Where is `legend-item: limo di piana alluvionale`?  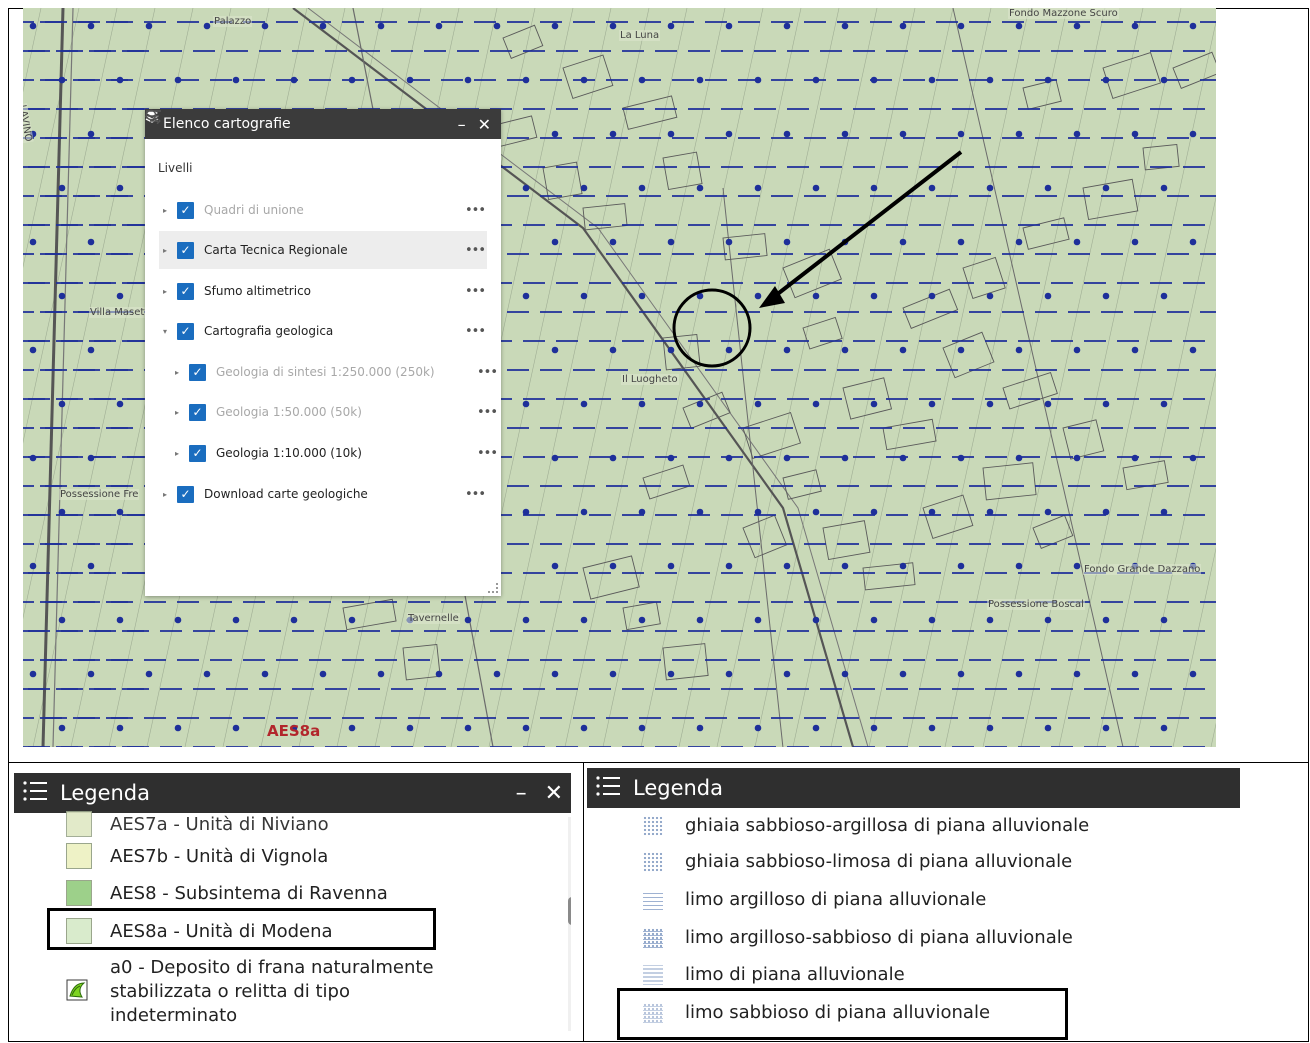
legend-item: limo di piana alluvionale is located at coordinates (774, 974).